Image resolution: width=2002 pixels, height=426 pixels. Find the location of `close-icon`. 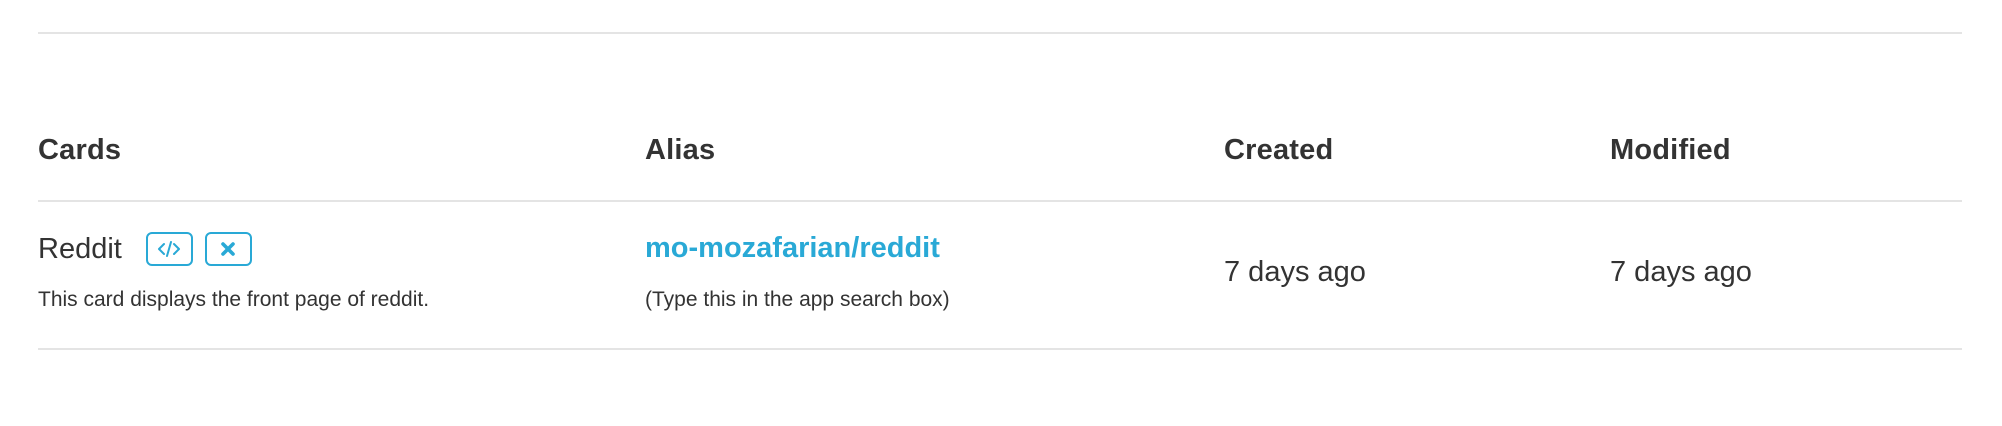

close-icon is located at coordinates (228, 249).